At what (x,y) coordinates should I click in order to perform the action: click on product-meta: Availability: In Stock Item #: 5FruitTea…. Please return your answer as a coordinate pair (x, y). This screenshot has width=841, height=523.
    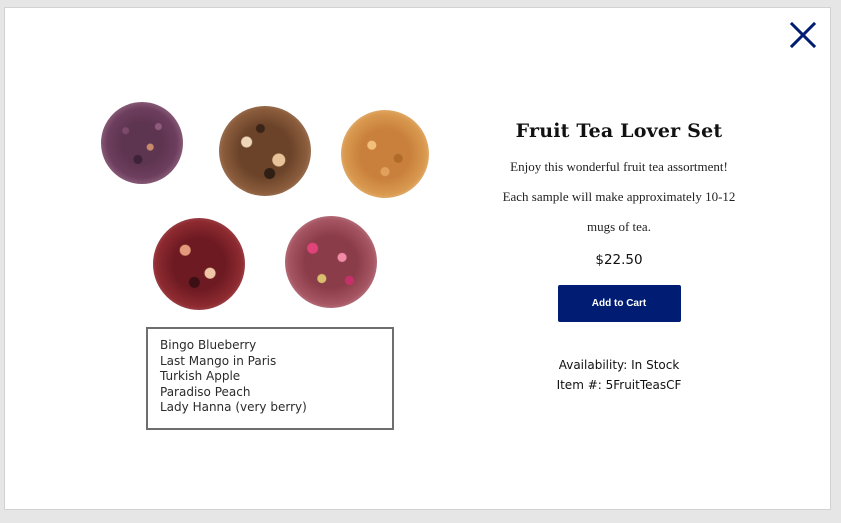
    Looking at the image, I should click on (619, 375).